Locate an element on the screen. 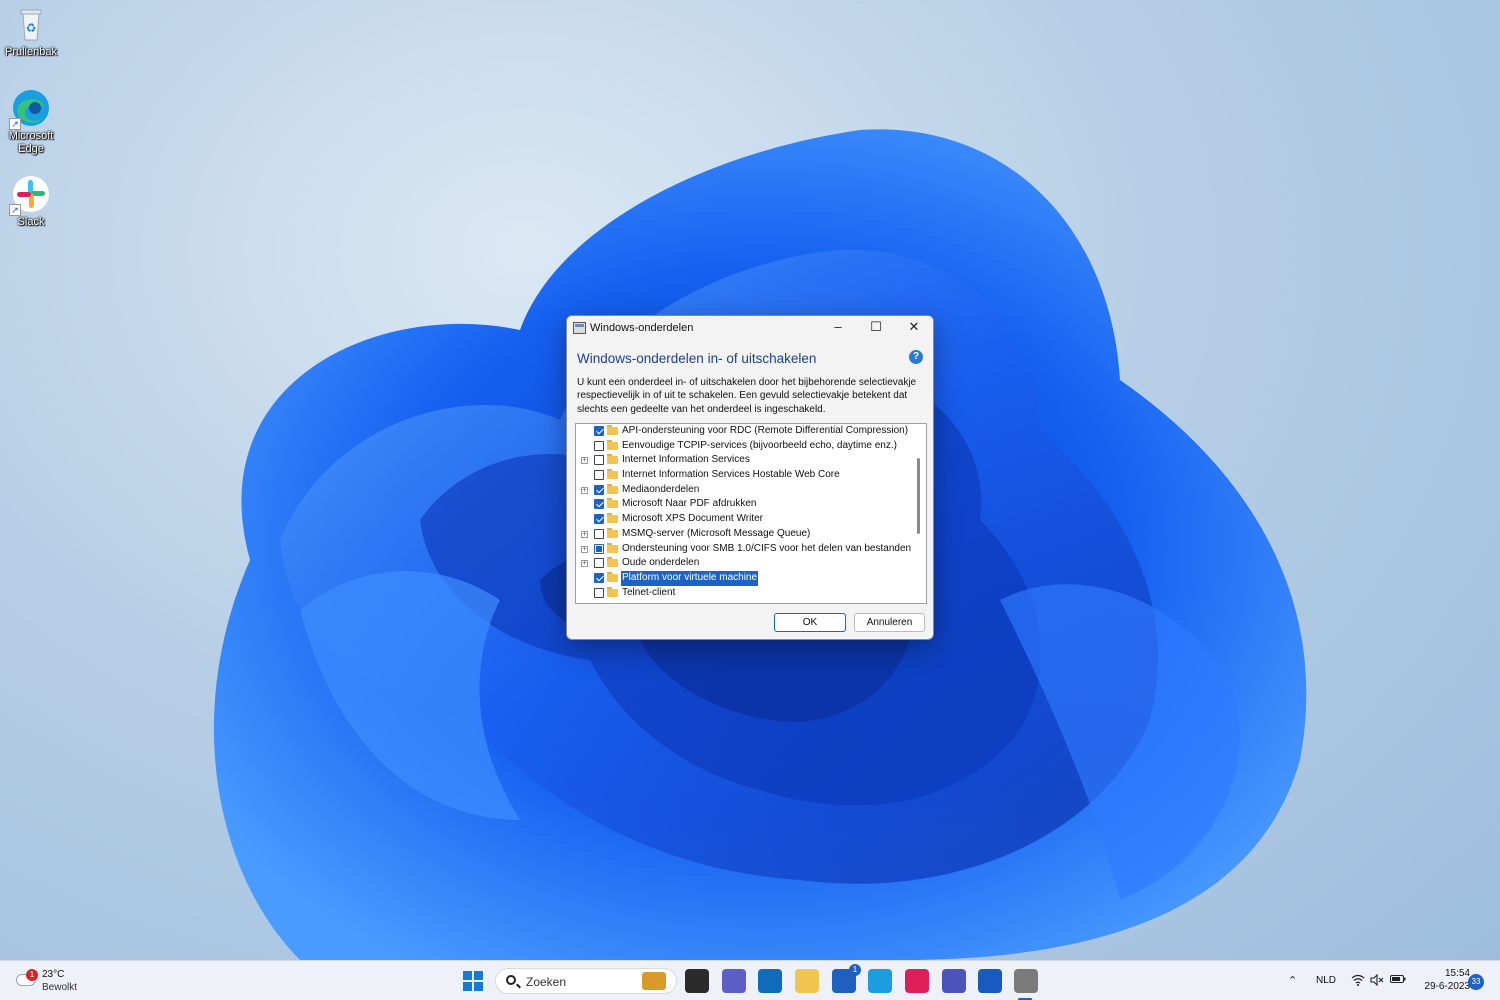  maximize-button: ☐ is located at coordinates (876, 328).